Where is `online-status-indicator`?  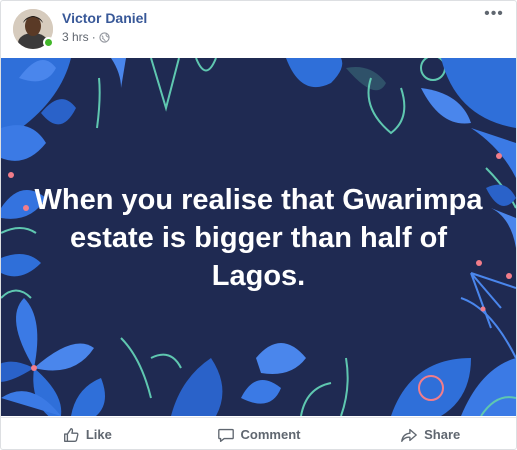 online-status-indicator is located at coordinates (48, 42).